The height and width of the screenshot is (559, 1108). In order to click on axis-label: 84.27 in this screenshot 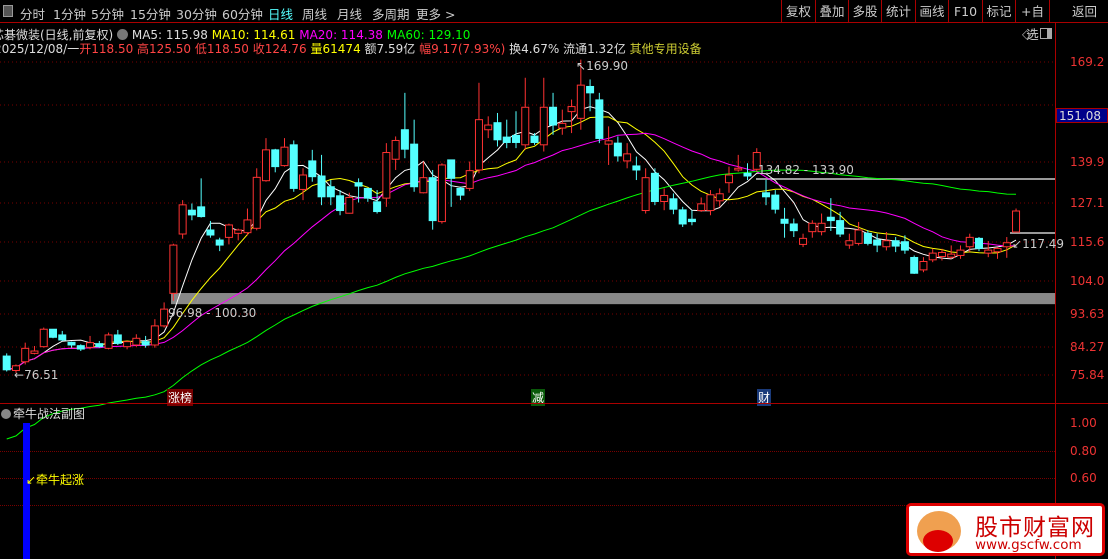, I will do `click(1087, 347)`.